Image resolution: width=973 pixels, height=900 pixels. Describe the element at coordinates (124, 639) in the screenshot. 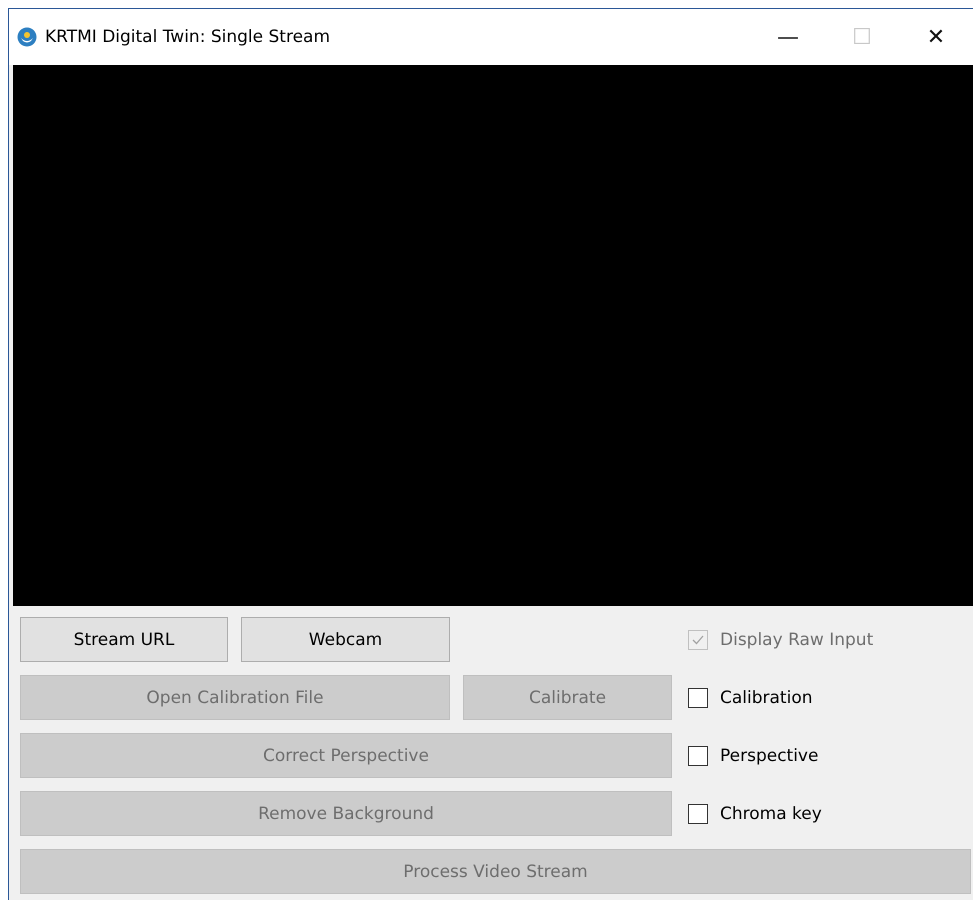

I see `action-button: Stream URL` at that location.